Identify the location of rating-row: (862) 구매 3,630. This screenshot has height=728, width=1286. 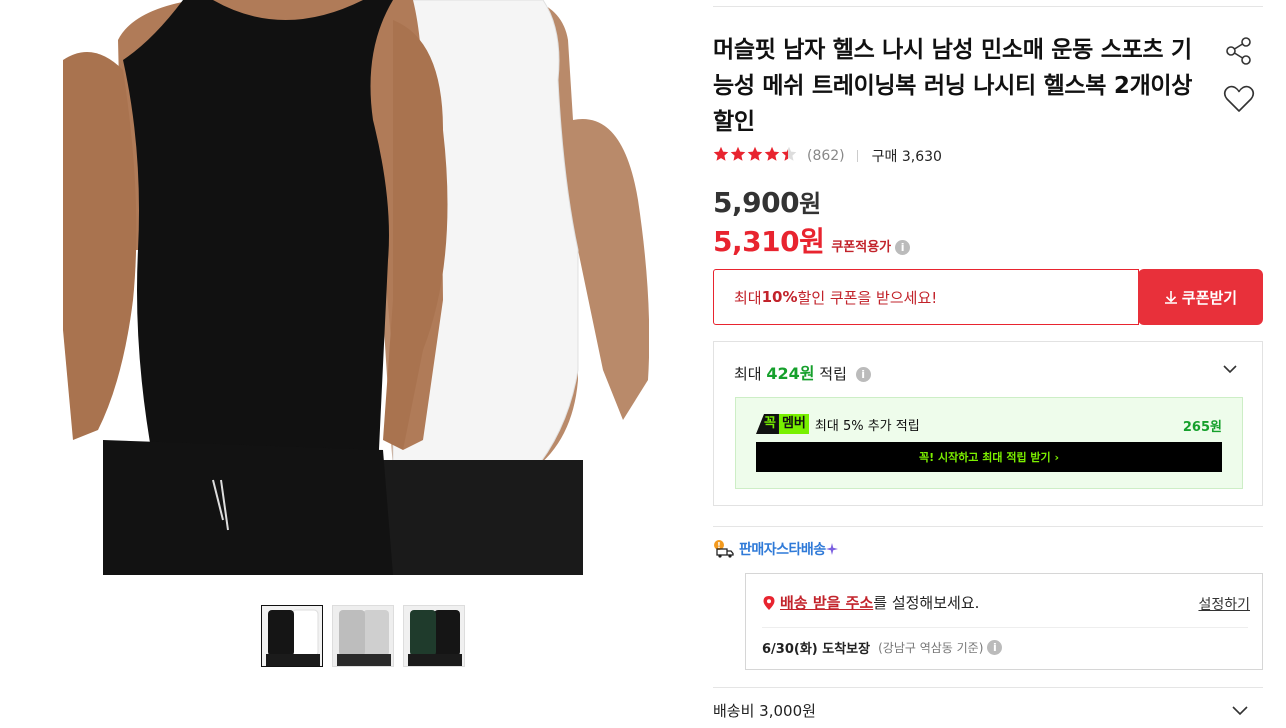
(827, 156).